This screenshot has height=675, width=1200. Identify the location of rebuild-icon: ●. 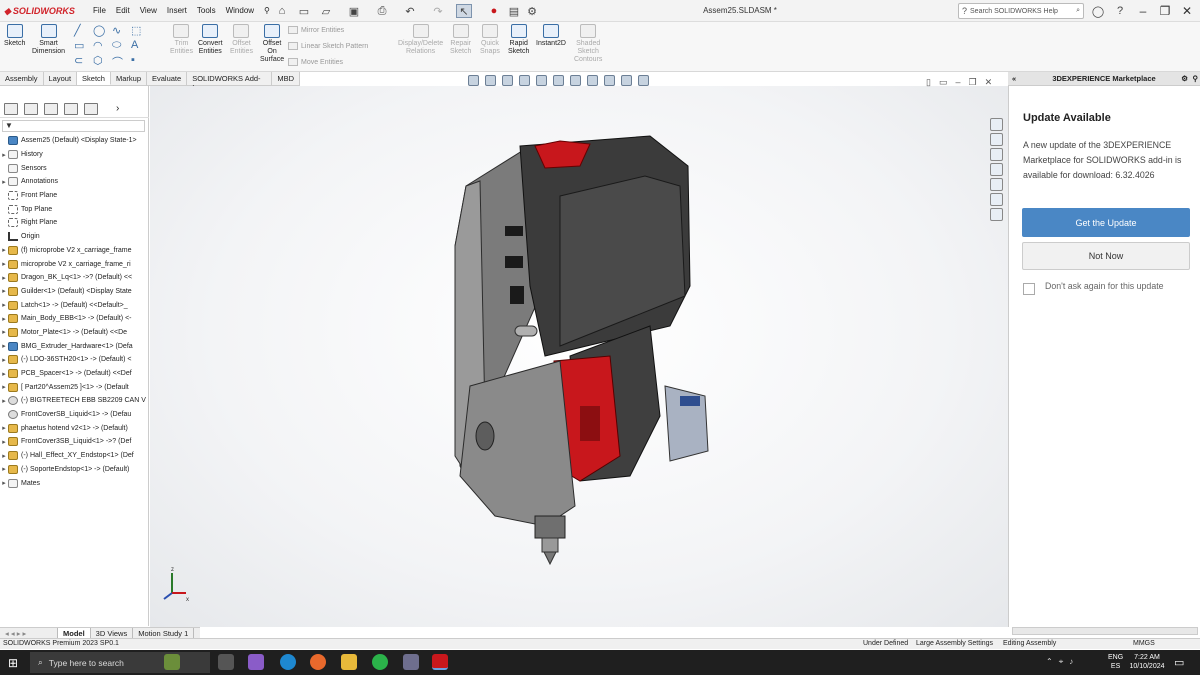
(494, 11).